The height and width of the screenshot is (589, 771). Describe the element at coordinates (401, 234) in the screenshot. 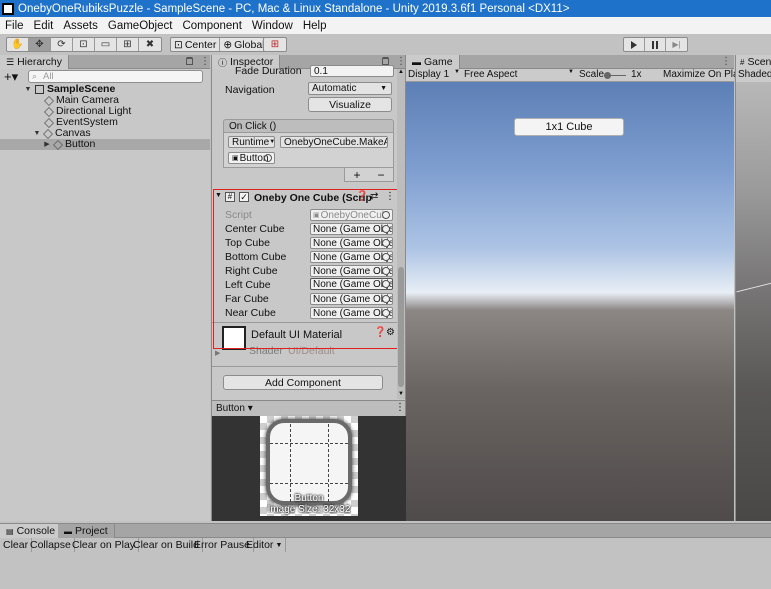

I see `inspector-scrollbar: ▲ ▼` at that location.